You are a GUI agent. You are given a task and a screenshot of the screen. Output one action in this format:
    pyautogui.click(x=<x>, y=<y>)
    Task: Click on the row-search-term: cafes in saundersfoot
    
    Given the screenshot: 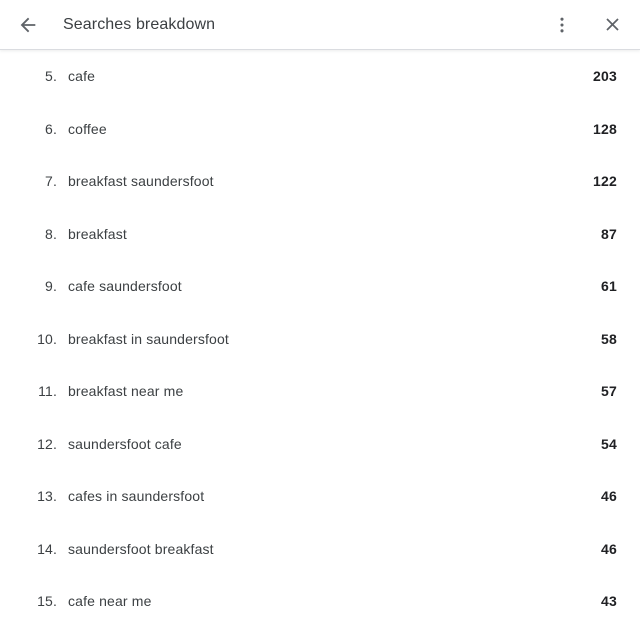 What is the action you would take?
    pyautogui.click(x=136, y=496)
    